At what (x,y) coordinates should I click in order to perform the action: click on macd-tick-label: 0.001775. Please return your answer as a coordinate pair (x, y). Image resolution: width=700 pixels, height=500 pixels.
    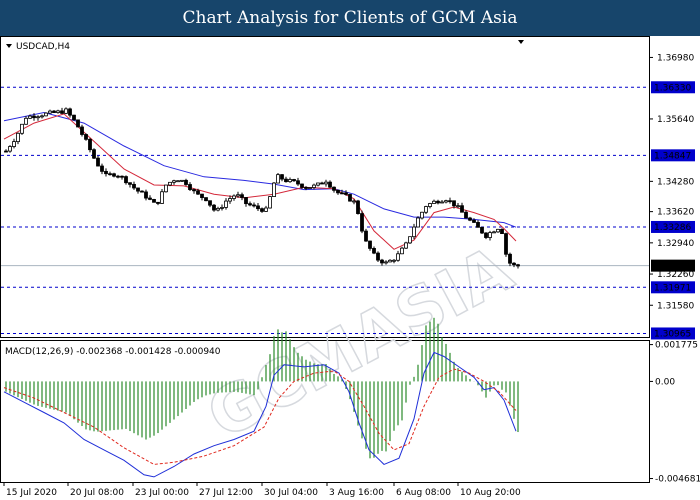
    Looking at the image, I should click on (676, 346).